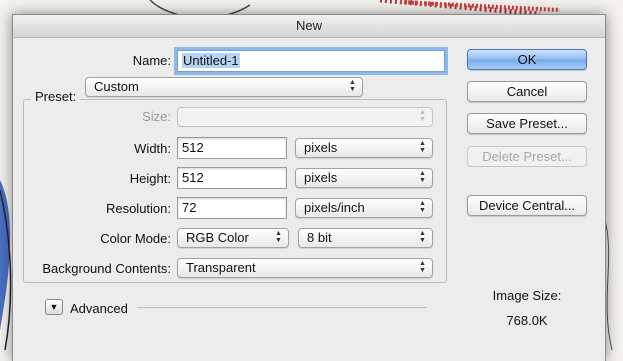 This screenshot has height=361, width=623. I want to click on size-label: Size:, so click(156, 116).